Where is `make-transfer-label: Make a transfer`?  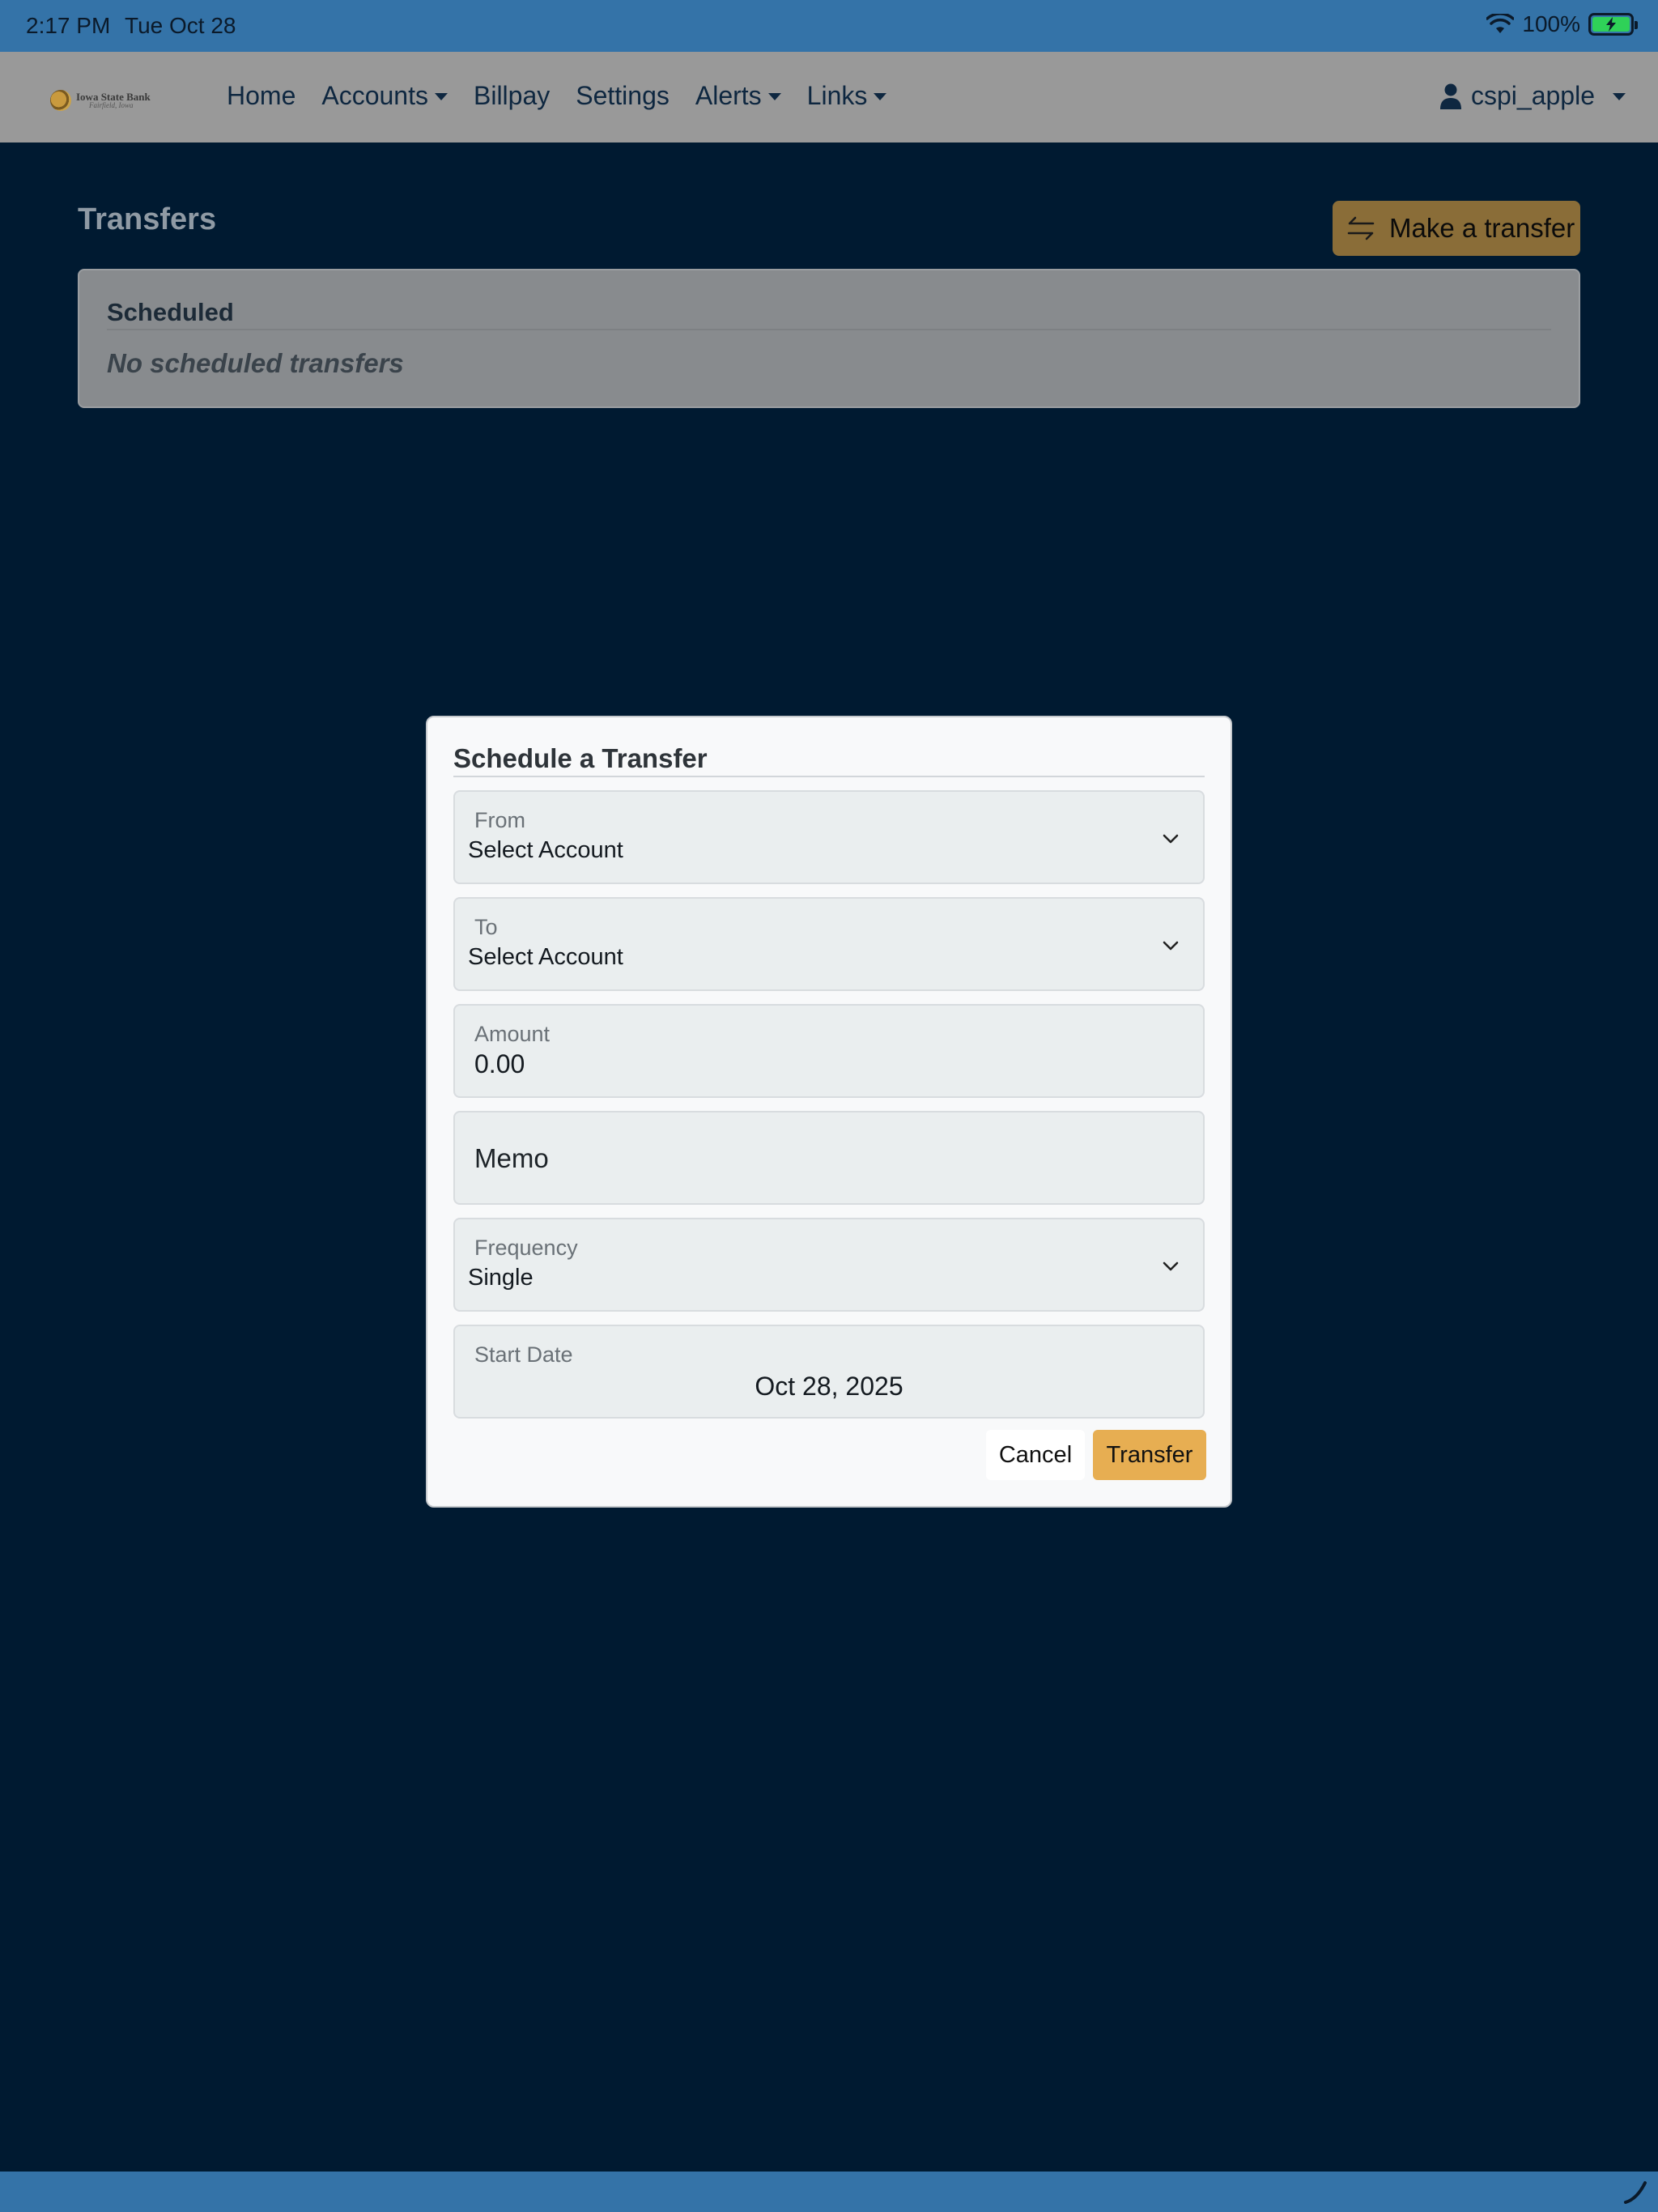 make-transfer-label: Make a transfer is located at coordinates (1482, 228).